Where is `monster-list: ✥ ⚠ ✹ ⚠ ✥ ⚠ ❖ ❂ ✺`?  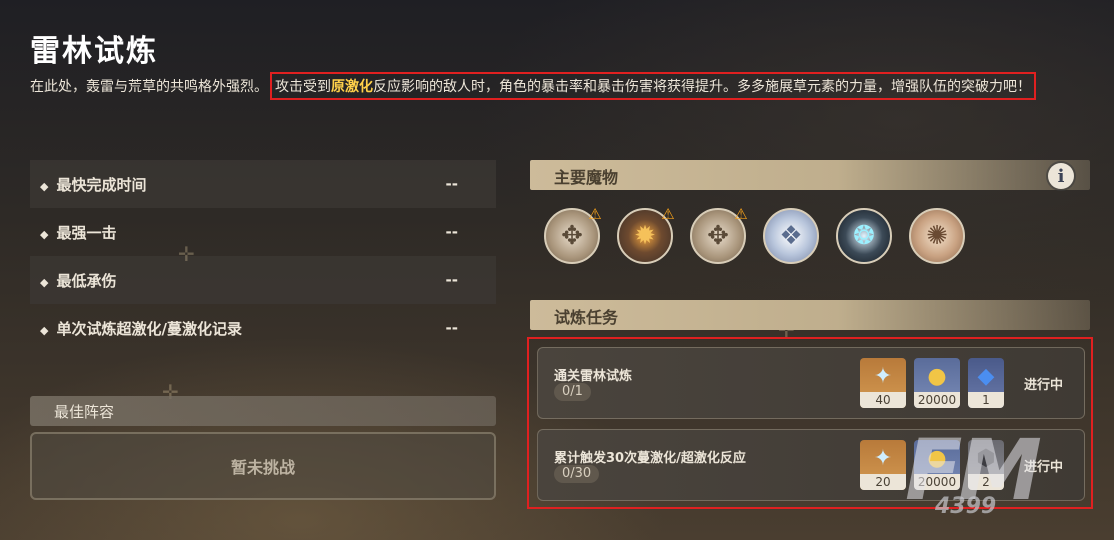 monster-list: ✥ ⚠ ✹ ⚠ ✥ ⚠ ❖ ❂ ✺ is located at coordinates (754, 235).